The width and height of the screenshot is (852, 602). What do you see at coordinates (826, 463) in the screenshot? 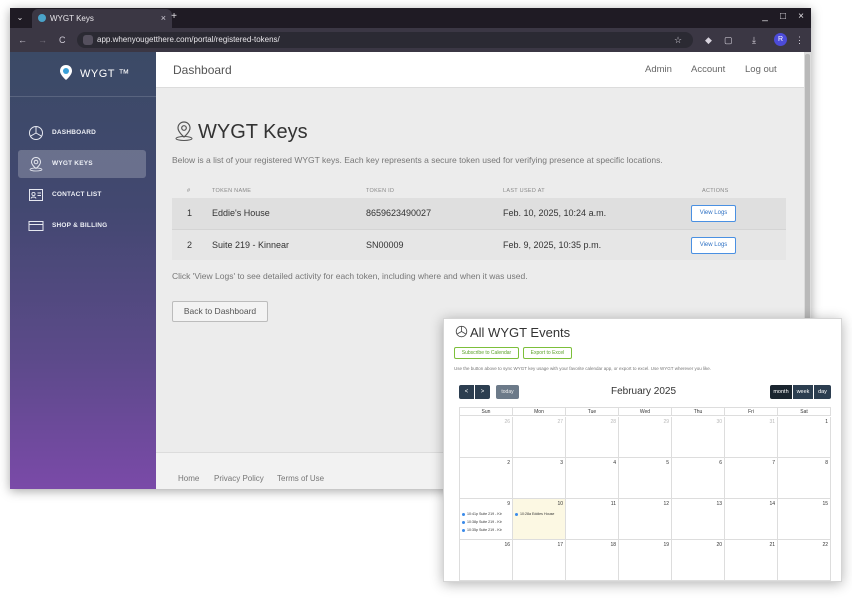
I see `day-number: 8` at bounding box center [826, 463].